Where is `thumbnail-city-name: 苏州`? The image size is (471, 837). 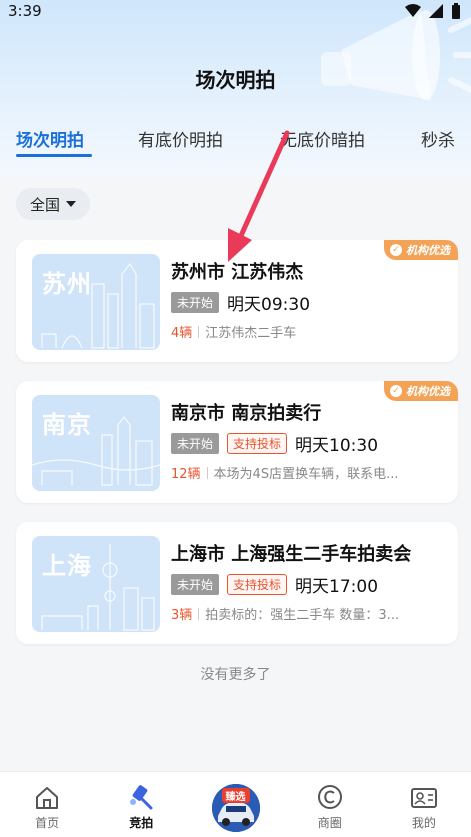
thumbnail-city-name: 苏州 is located at coordinates (67, 284).